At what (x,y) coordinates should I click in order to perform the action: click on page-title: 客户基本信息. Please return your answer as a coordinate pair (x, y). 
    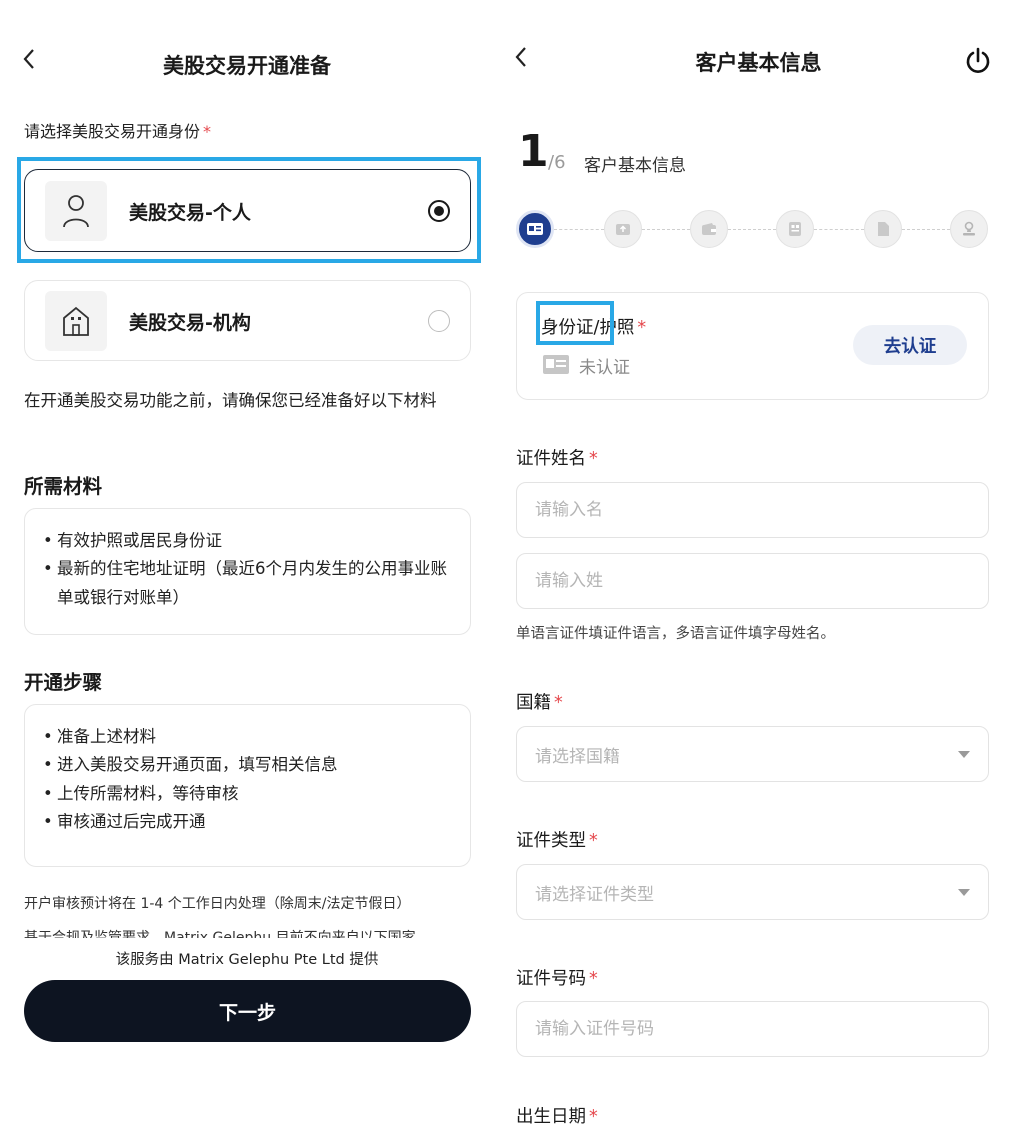
    Looking at the image, I should click on (758, 63).